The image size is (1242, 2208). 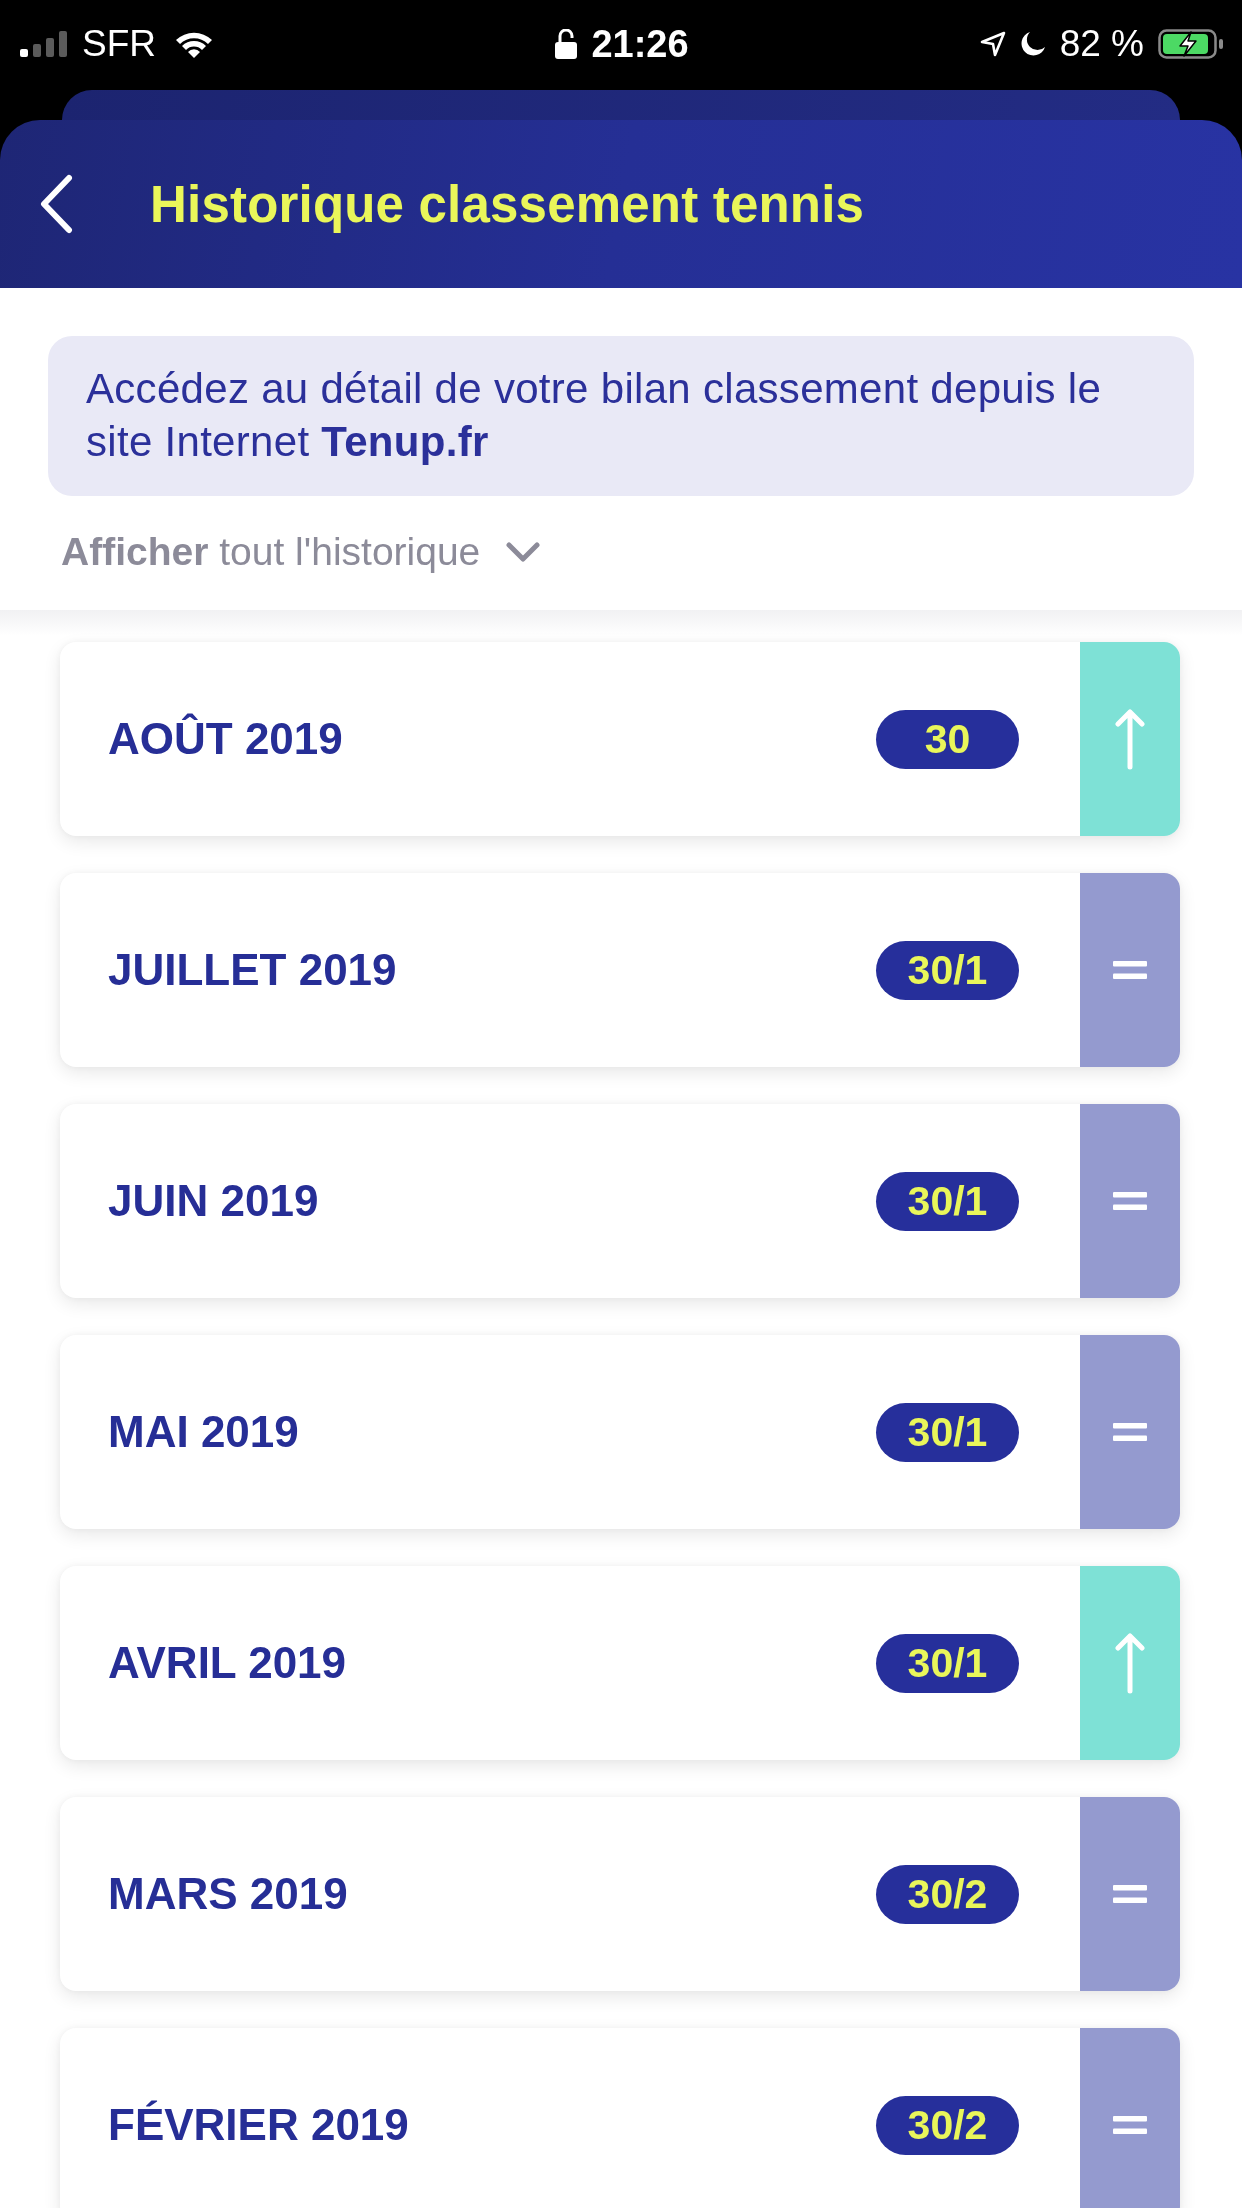 What do you see at coordinates (258, 2125) in the screenshot?
I see `month-label: FÉVRIER 2019` at bounding box center [258, 2125].